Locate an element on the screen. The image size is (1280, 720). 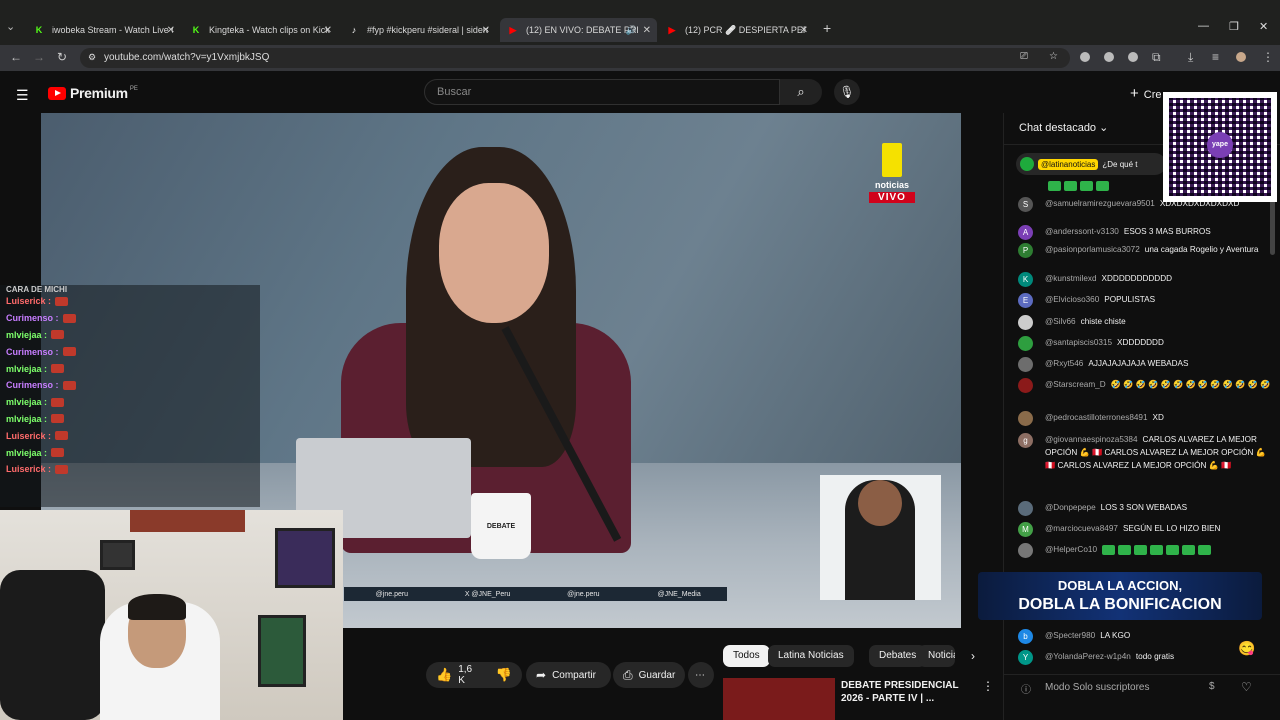
chat-author: @giovannaespinoza5384 is located at coordinates (1091, 439).